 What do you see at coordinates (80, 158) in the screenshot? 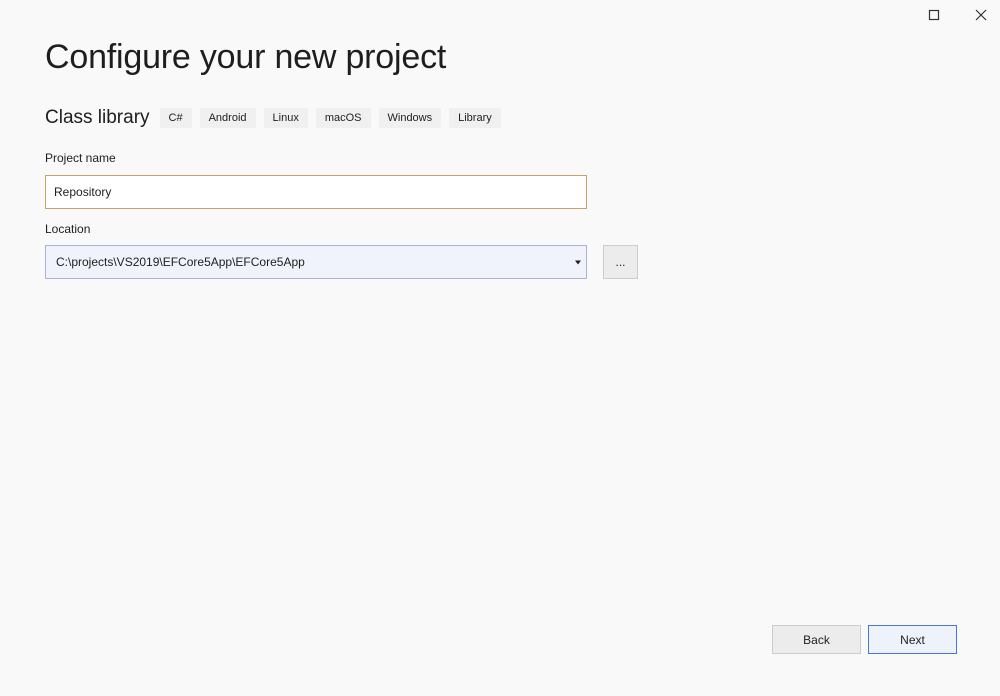
I see `project-name-label: Project name` at bounding box center [80, 158].